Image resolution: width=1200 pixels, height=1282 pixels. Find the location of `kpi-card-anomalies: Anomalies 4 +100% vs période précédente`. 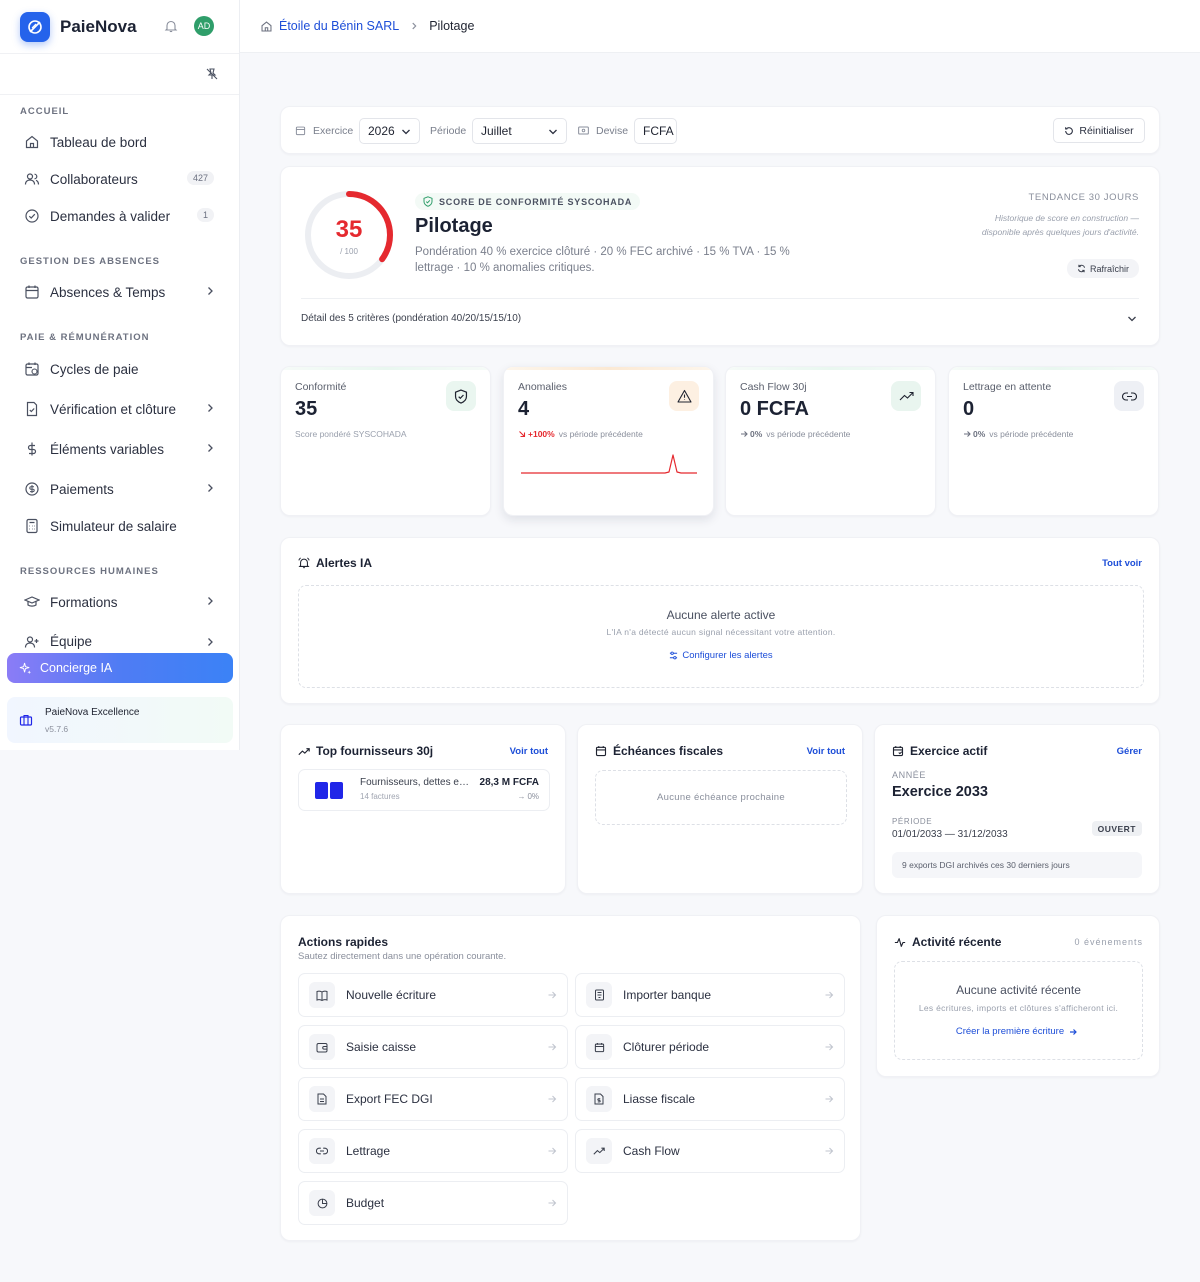

kpi-card-anomalies: Anomalies 4 +100% vs période précédente is located at coordinates (608, 441).